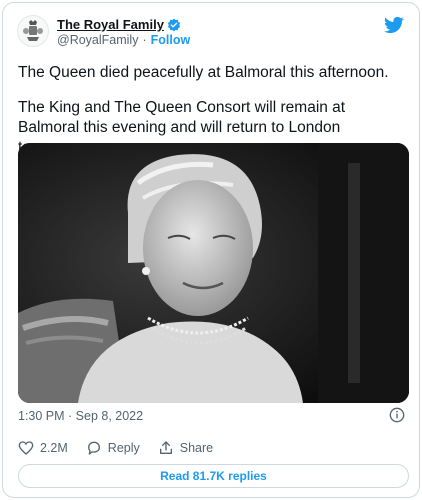 This screenshot has height=500, width=422. I want to click on tweet-actions: 2.2M Reply Share, so click(124, 448).